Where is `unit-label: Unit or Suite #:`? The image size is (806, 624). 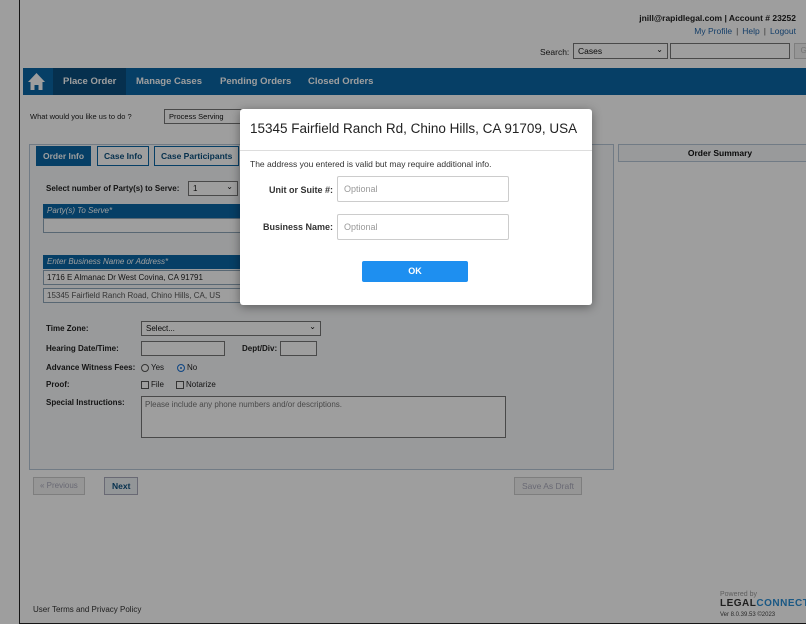 unit-label: Unit or Suite #: is located at coordinates (300, 190).